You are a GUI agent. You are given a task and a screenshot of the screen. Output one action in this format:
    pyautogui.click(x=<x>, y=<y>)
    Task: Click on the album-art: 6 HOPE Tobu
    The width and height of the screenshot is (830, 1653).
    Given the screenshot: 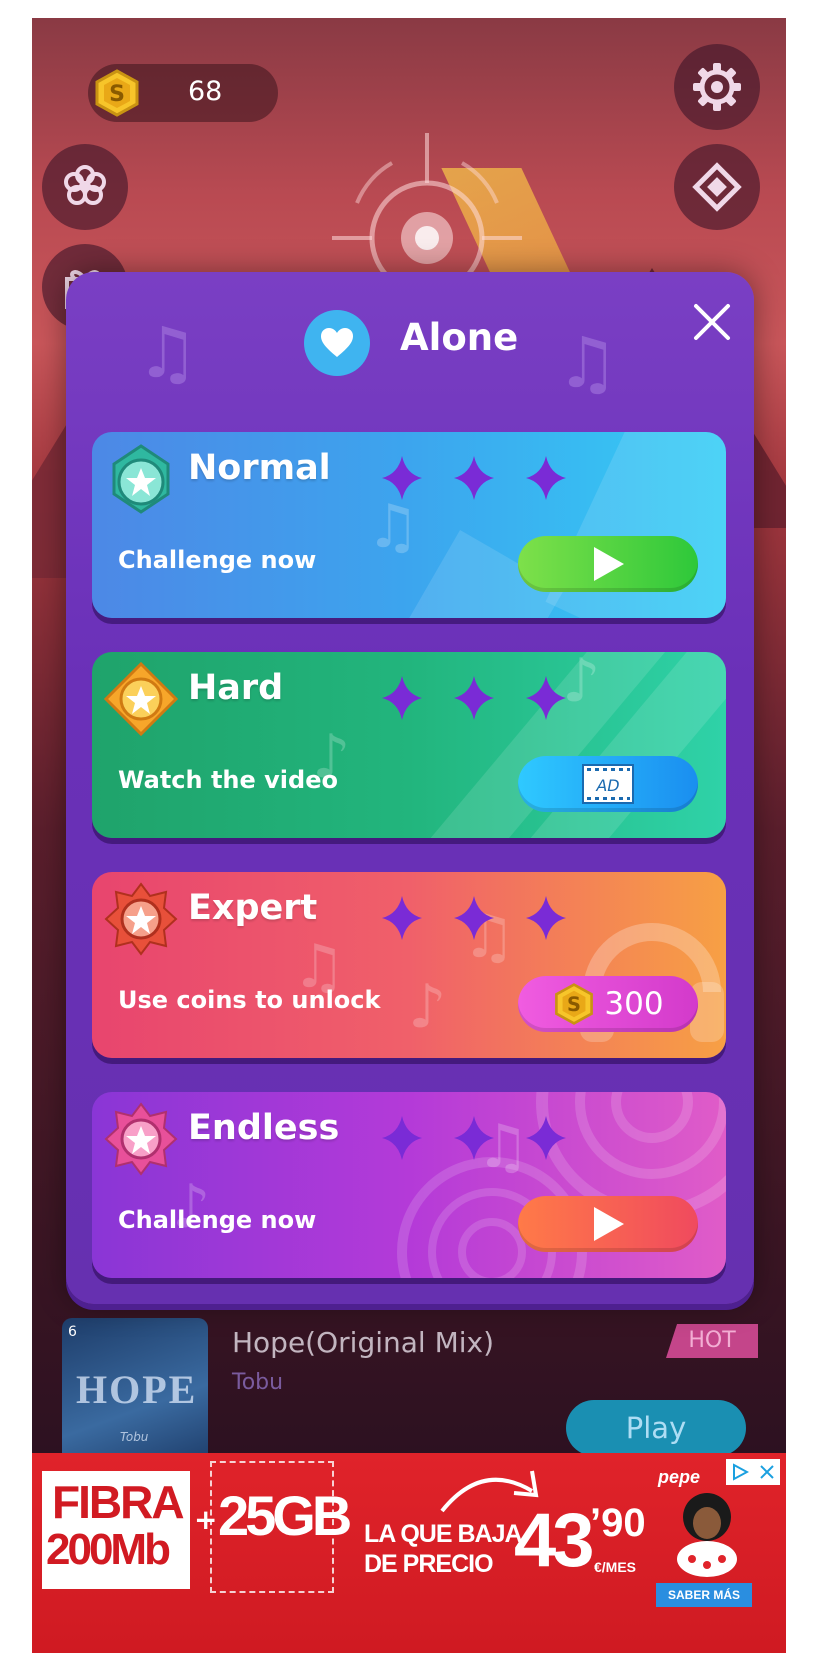 What is the action you would take?
    pyautogui.click(x=135, y=1391)
    